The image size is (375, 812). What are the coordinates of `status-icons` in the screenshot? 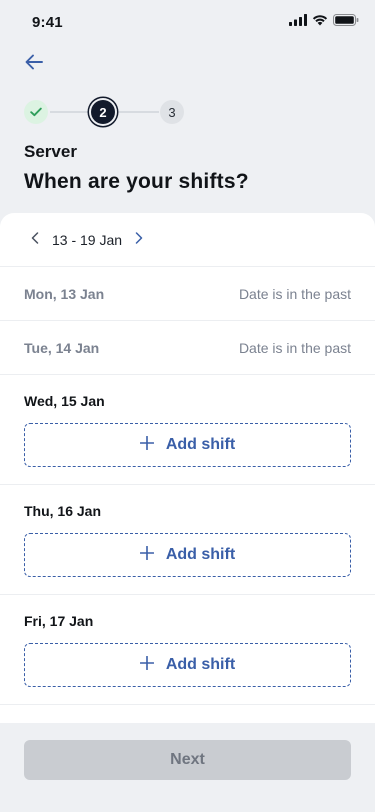 It's located at (324, 22).